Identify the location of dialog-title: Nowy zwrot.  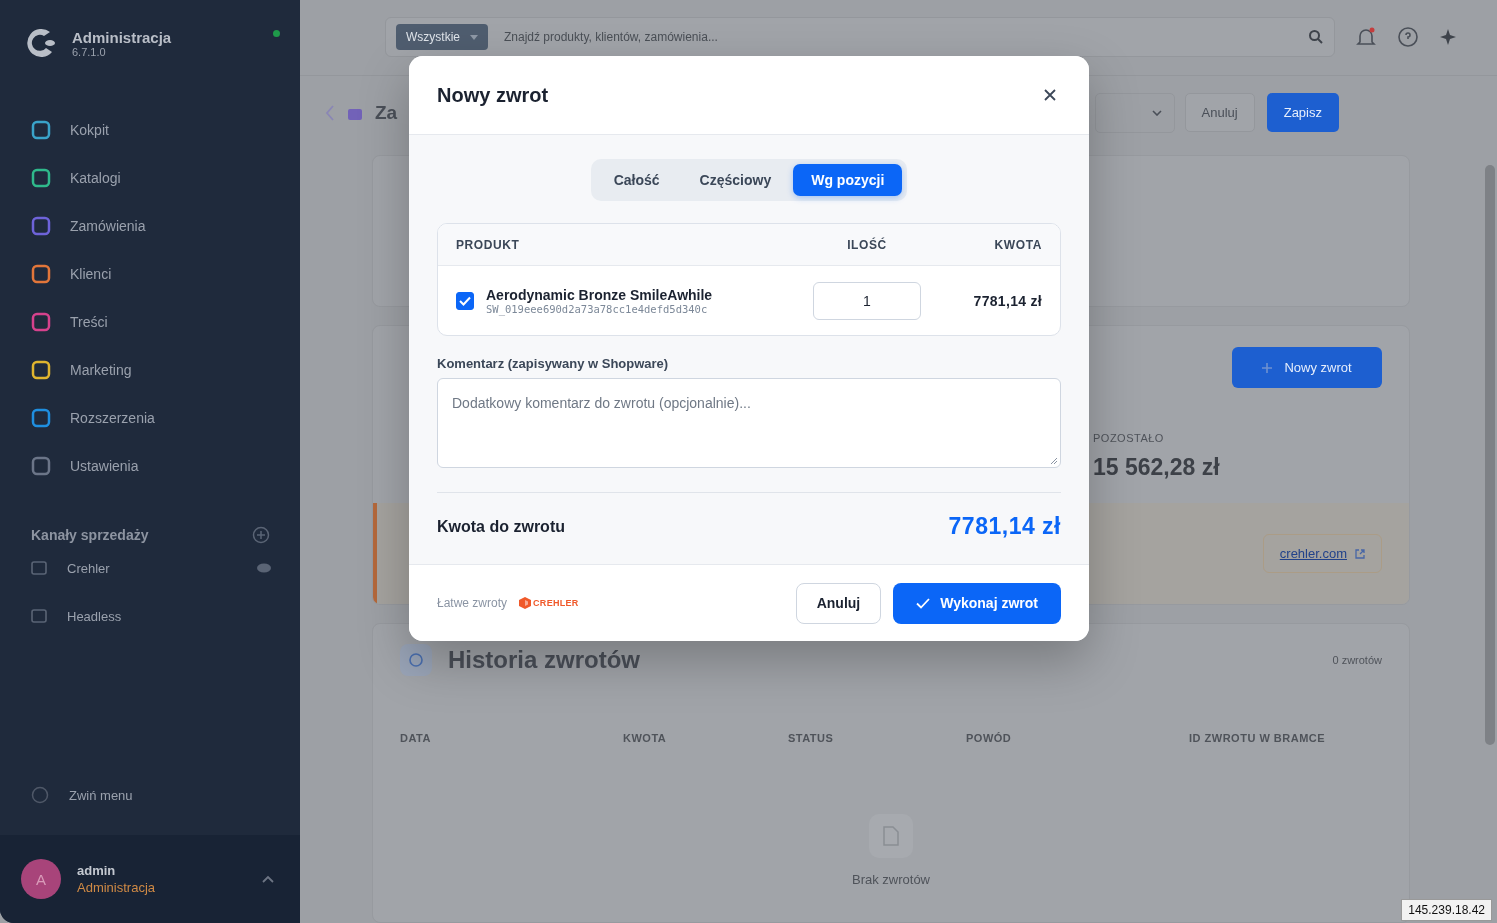
(493, 95).